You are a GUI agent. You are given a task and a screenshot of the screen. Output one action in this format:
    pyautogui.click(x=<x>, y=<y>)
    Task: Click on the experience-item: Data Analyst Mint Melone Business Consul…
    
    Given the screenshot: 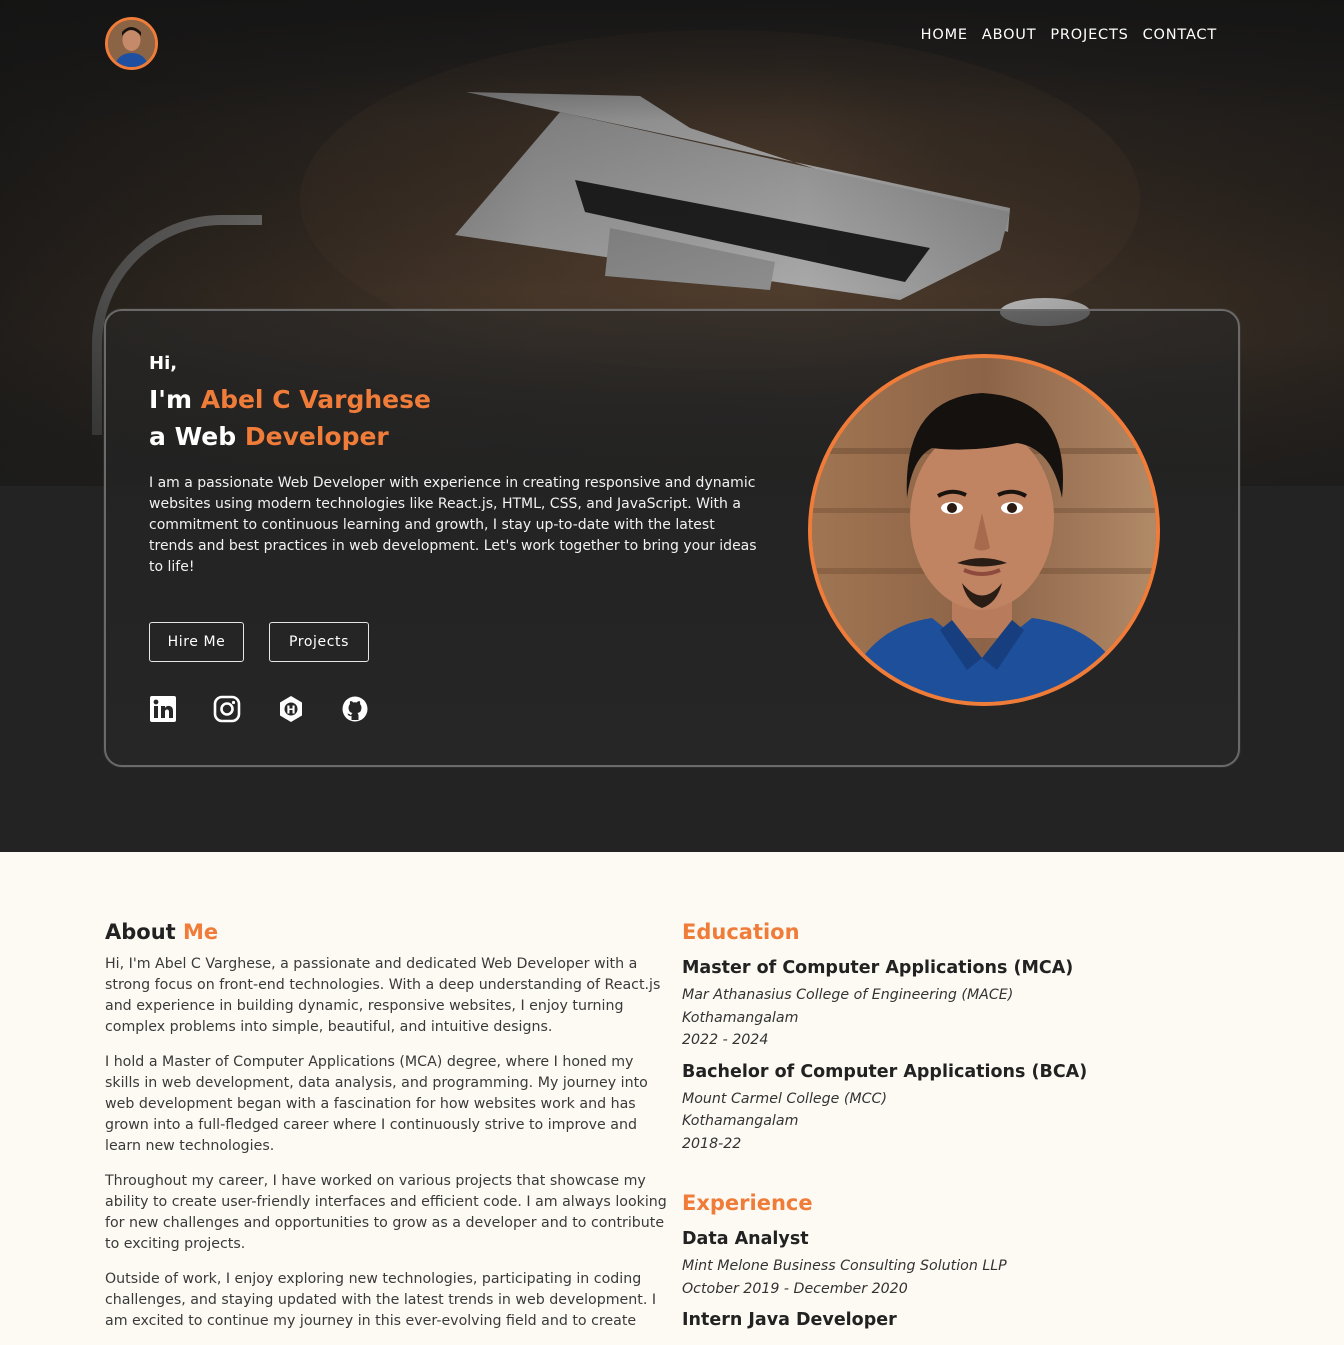 What is the action you would take?
    pyautogui.click(x=932, y=1264)
    